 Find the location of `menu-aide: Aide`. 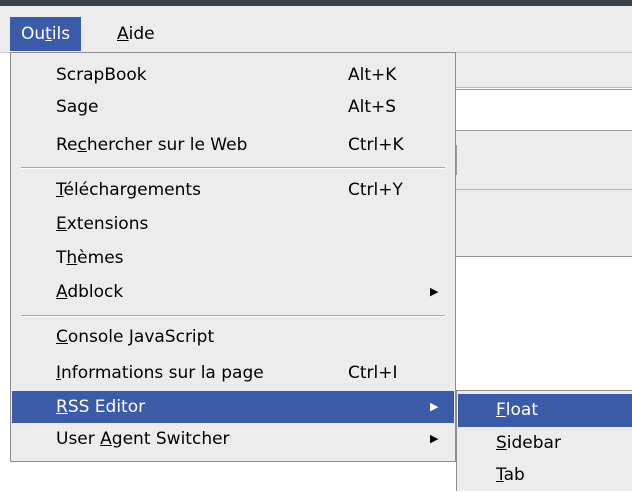

menu-aide: Aide is located at coordinates (136, 34).